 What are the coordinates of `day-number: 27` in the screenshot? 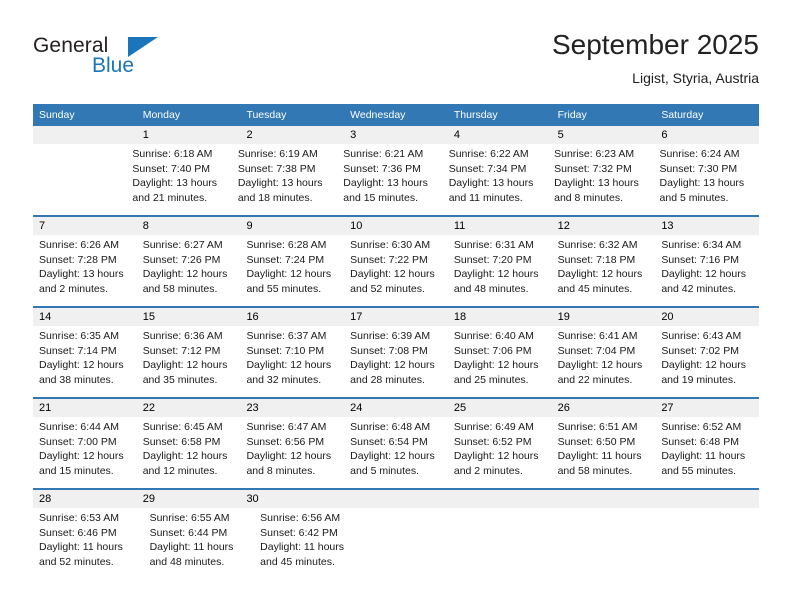 It's located at (707, 408).